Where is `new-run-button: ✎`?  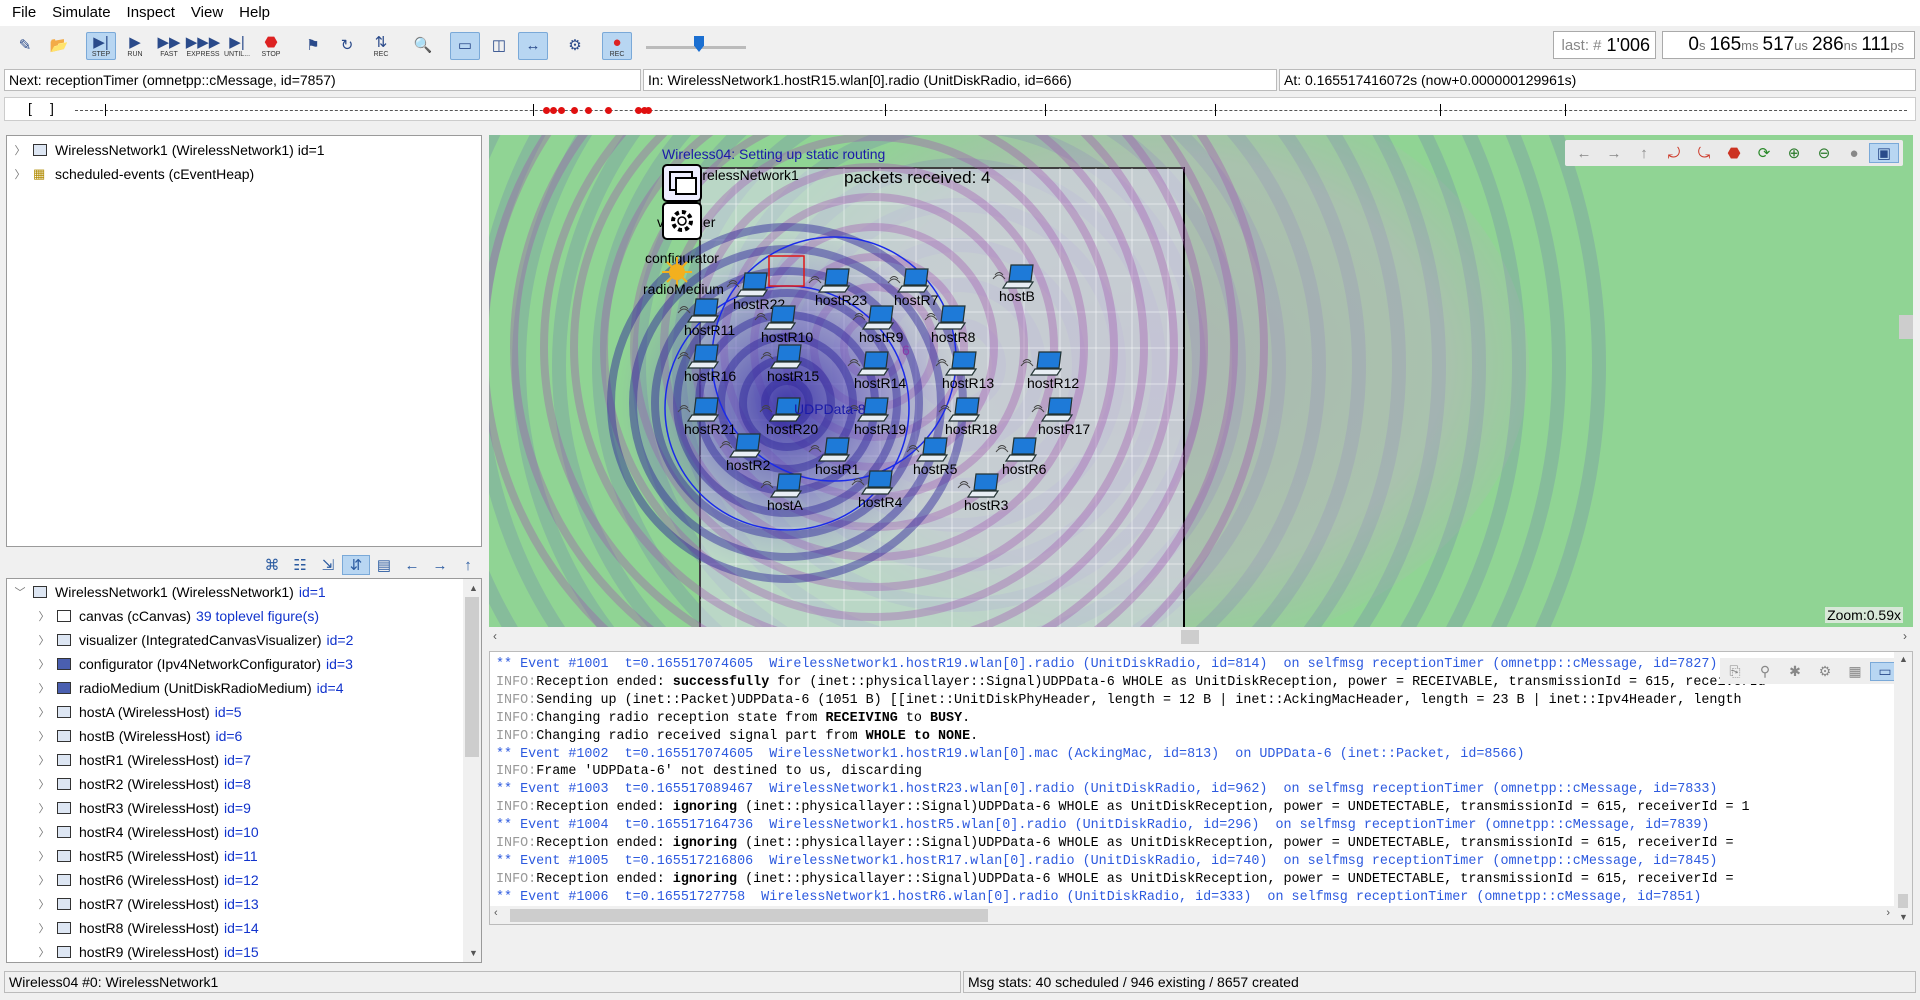
new-run-button: ✎ is located at coordinates (25, 46).